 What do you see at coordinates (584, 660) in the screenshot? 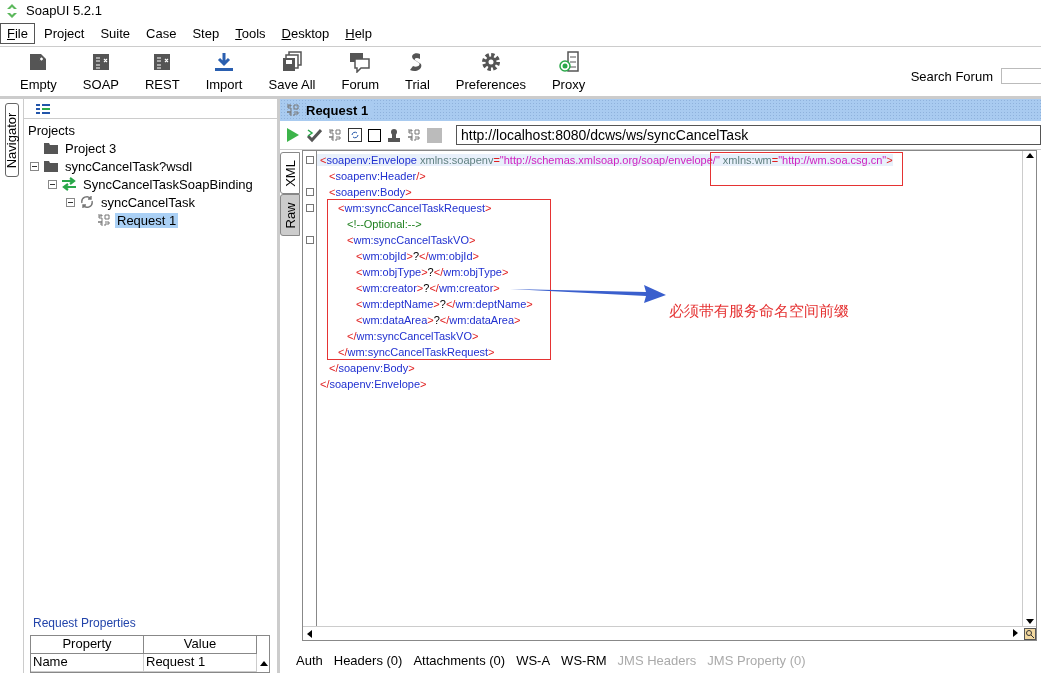
I see `bottom-tab: WS-RM` at bounding box center [584, 660].